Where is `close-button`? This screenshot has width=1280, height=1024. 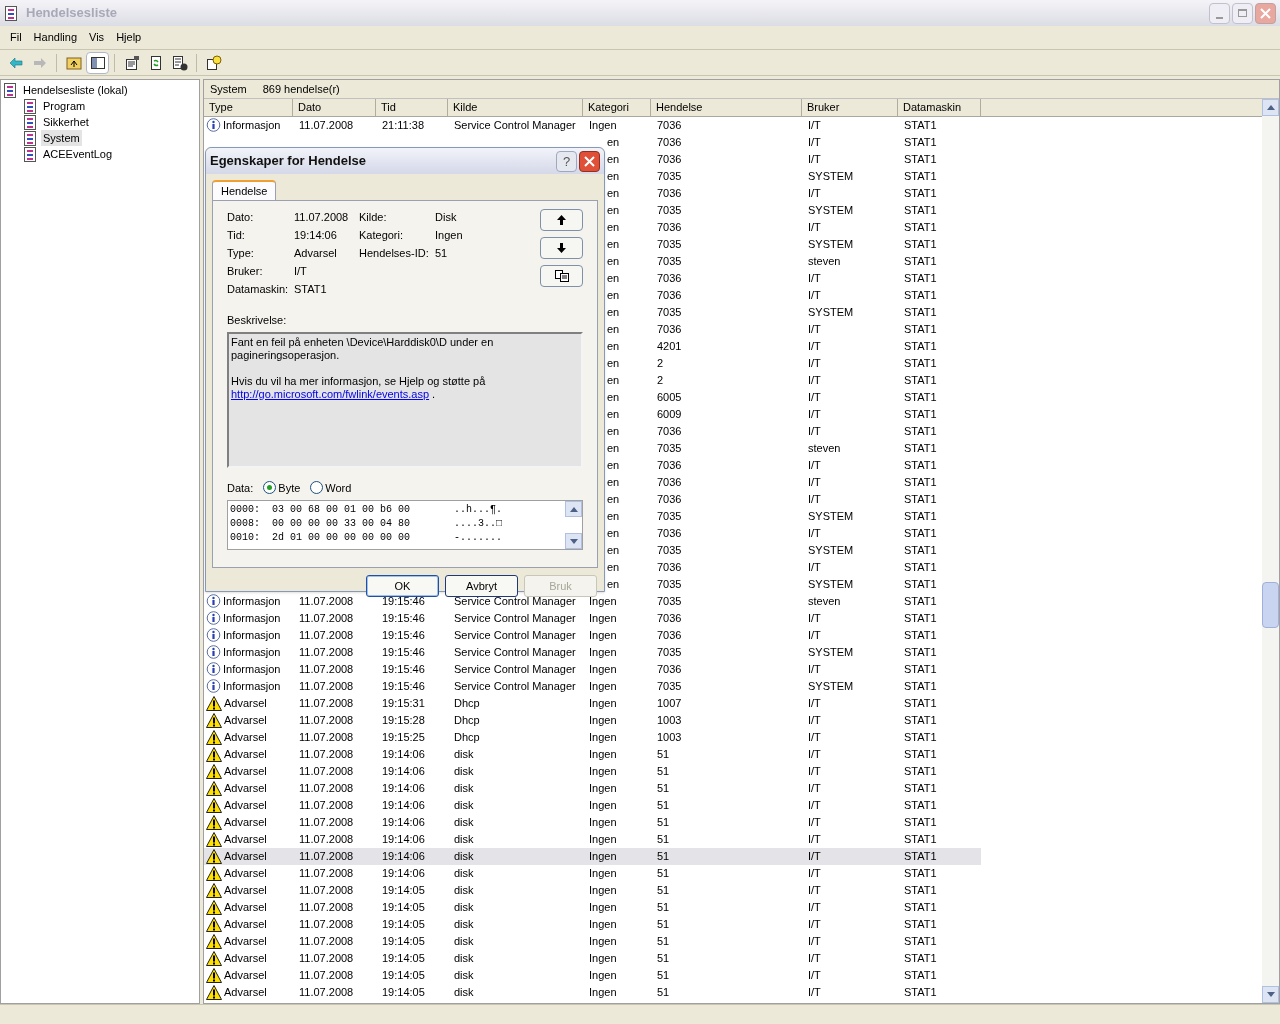 close-button is located at coordinates (589, 161).